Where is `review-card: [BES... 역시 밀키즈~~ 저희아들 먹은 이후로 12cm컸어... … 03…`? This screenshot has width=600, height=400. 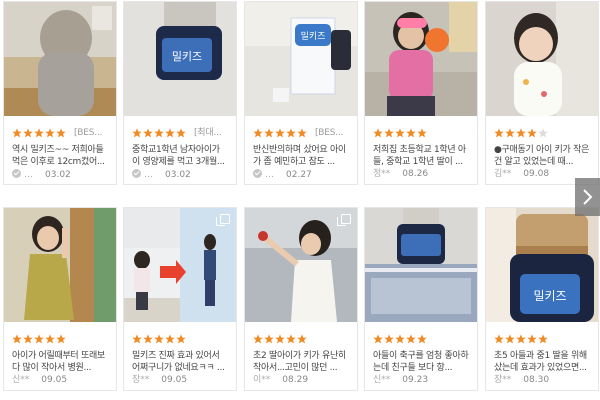 review-card: [BES... 역시 밀키즈~~ 저희아들 먹은 이후로 12cm컸어... … 03… is located at coordinates (60, 93).